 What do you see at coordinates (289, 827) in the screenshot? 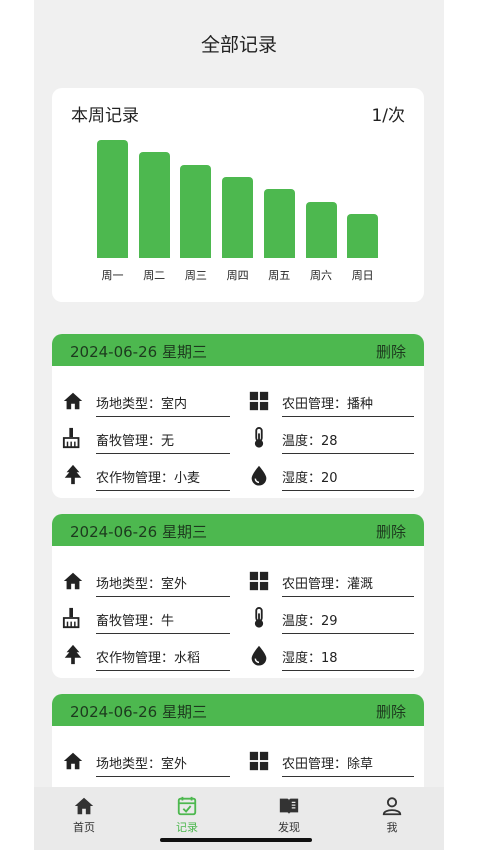
I see `tab-label: 发现` at bounding box center [289, 827].